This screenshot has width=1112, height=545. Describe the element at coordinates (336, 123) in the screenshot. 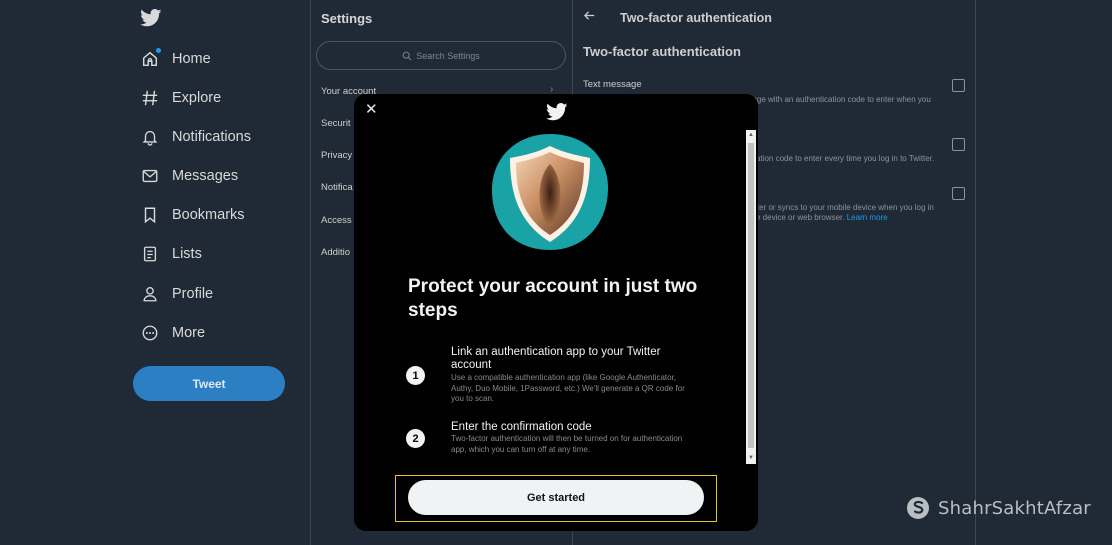

I see `settings-item-security: Securit` at that location.